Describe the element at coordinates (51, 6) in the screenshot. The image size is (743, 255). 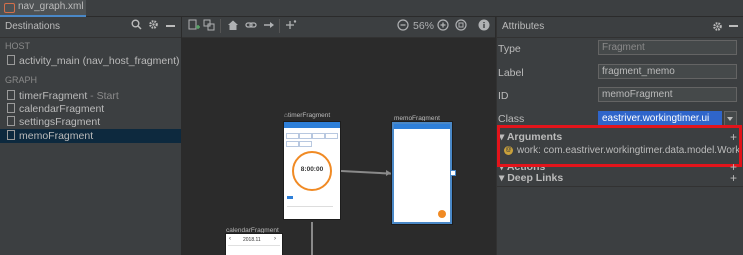
I see `editor-tab-label: nav_graph.xml` at that location.